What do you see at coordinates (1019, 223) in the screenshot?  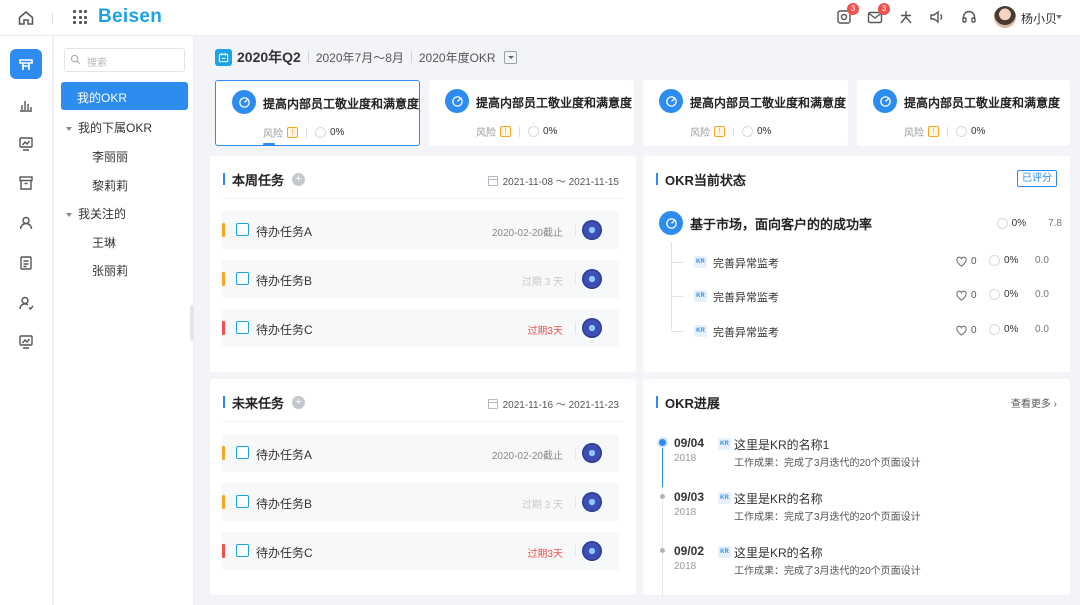 I see `objective-progress: 0%` at bounding box center [1019, 223].